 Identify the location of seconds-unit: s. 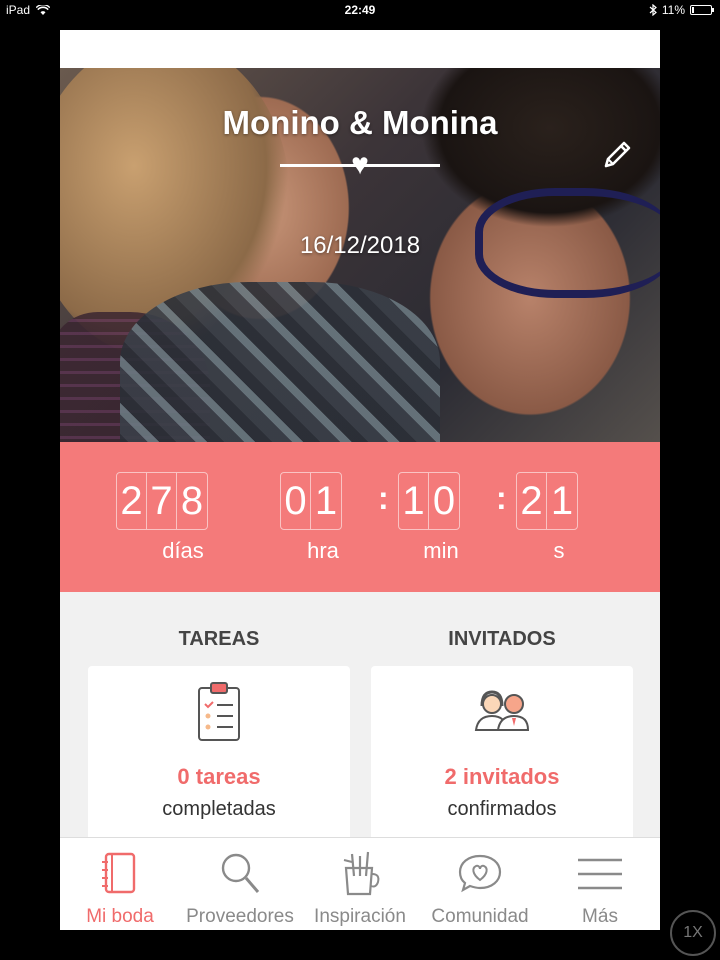
(559, 550).